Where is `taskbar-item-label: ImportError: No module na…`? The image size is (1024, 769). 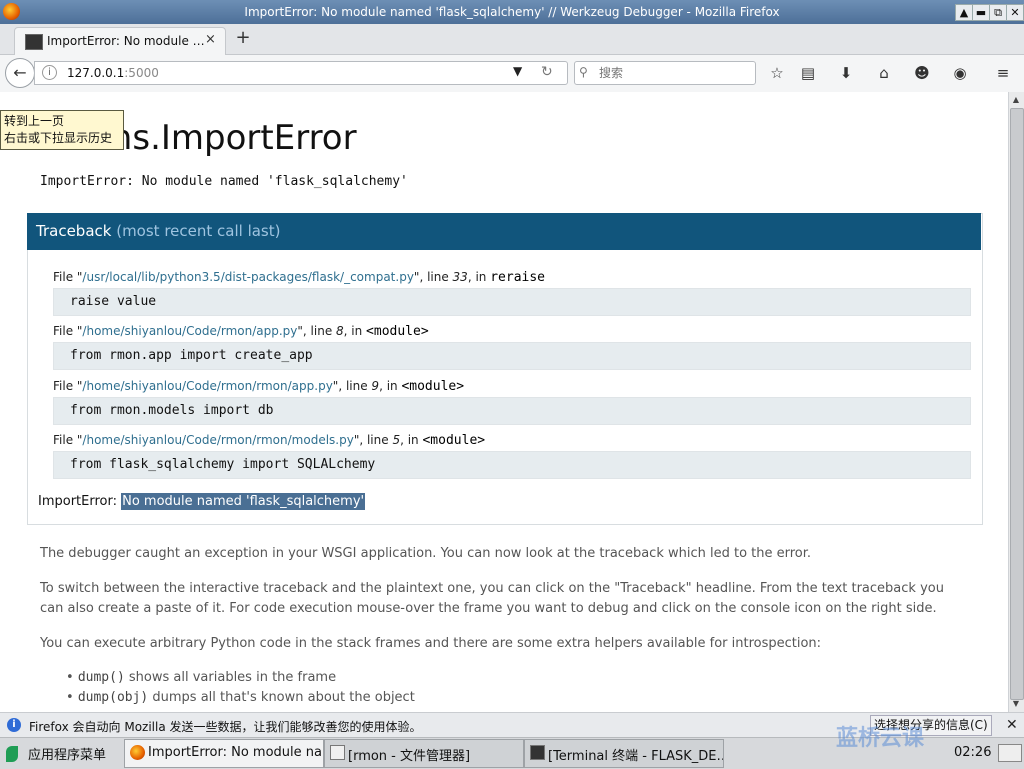 taskbar-item-label: ImportError: No module na… is located at coordinates (236, 752).